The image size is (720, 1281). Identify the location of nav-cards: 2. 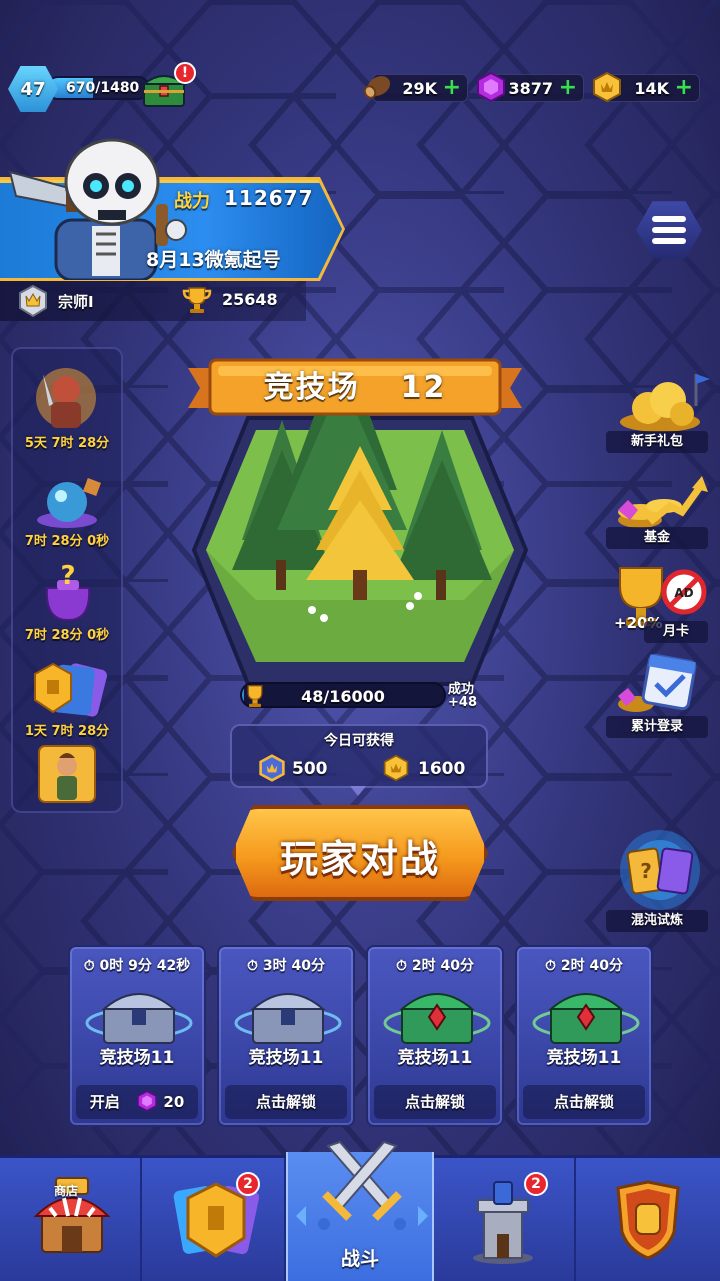
(215, 1219).